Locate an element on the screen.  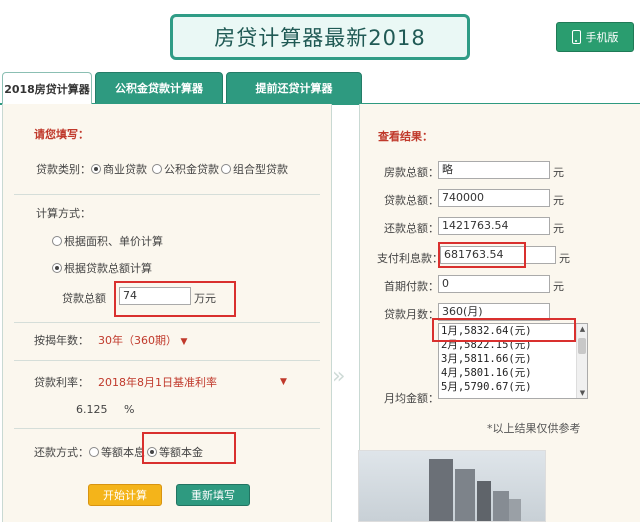
scrollbar: ▲ ▼ is located at coordinates (581, 361).